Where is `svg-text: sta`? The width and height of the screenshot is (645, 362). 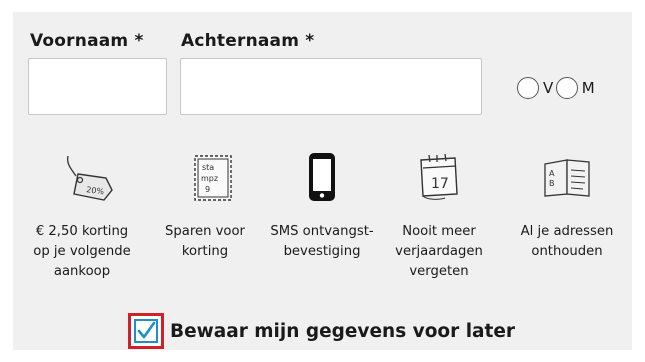 svg-text: sta is located at coordinates (208, 167).